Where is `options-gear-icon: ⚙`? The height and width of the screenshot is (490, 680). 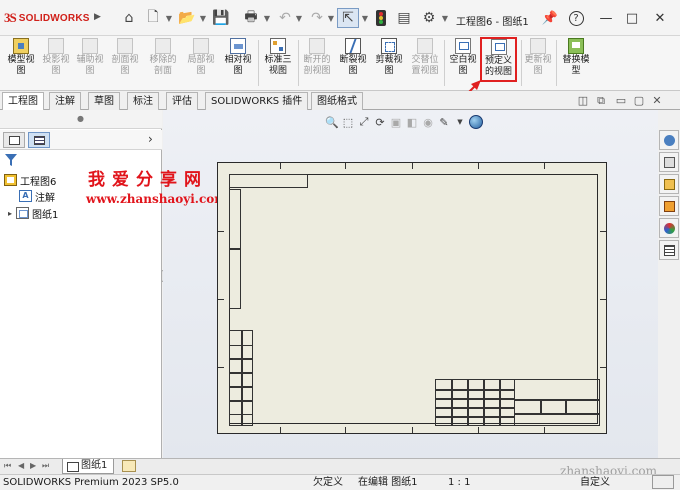 options-gear-icon: ⚙ is located at coordinates (429, 18).